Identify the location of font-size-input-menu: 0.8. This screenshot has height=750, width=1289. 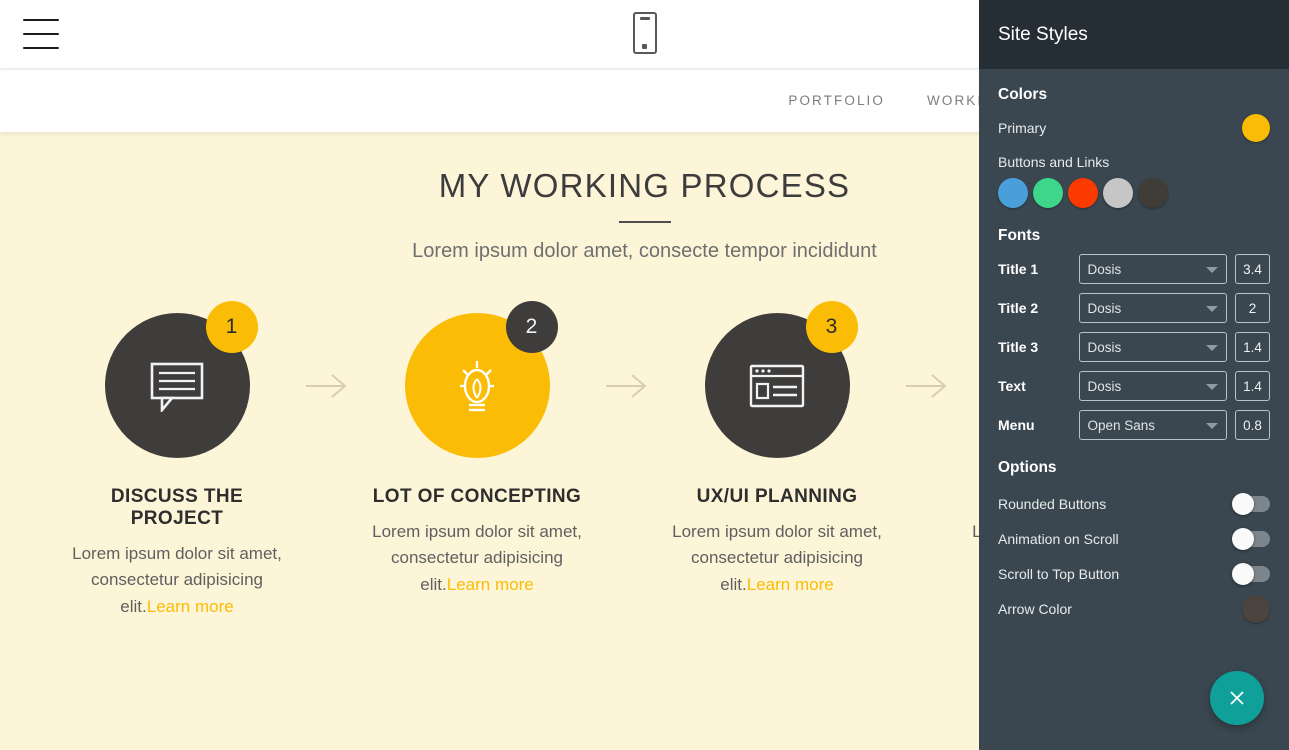
(1252, 425).